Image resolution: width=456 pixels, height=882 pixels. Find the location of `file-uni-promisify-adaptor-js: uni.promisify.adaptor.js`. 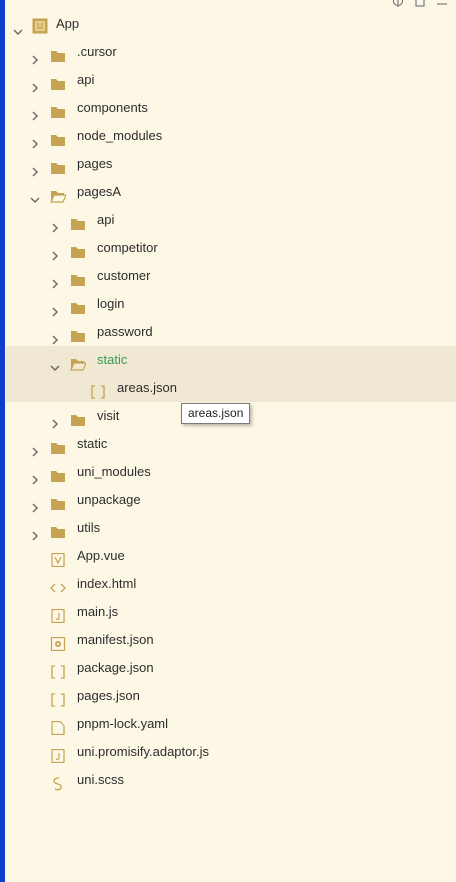

file-uni-promisify-adaptor-js: uni.promisify.adaptor.js is located at coordinates (231, 752).